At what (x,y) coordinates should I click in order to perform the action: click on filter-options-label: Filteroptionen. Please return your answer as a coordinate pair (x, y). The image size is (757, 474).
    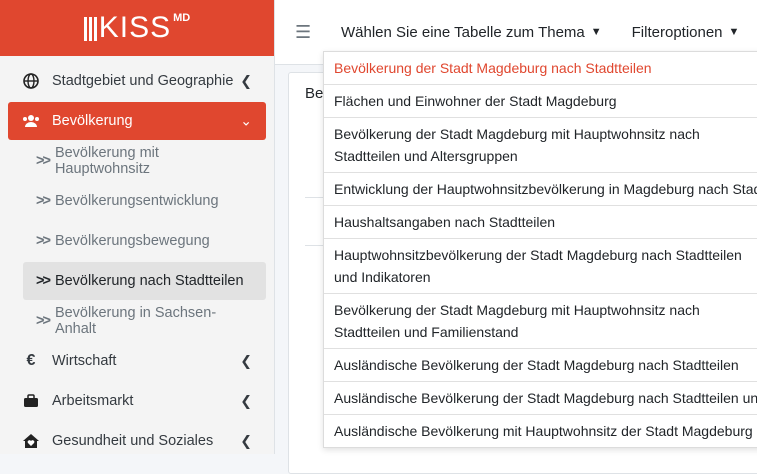
    Looking at the image, I should click on (677, 32).